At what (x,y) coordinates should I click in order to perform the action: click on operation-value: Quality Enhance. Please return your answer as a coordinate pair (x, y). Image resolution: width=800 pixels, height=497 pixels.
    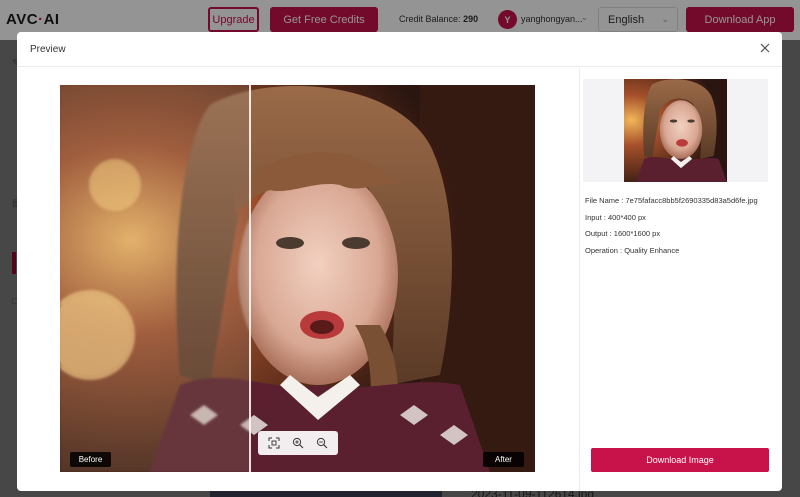
    Looking at the image, I should click on (652, 250).